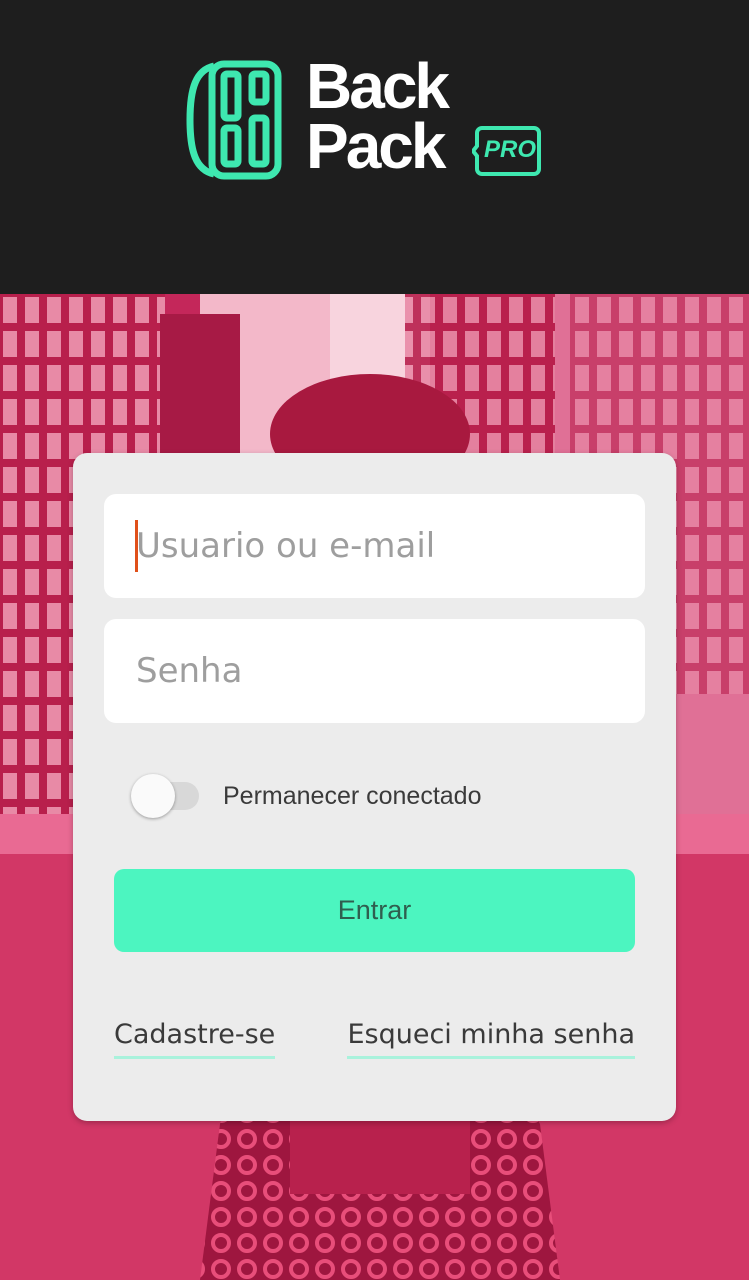 This screenshot has width=749, height=1280. What do you see at coordinates (374, 671) in the screenshot?
I see `password-input` at bounding box center [374, 671].